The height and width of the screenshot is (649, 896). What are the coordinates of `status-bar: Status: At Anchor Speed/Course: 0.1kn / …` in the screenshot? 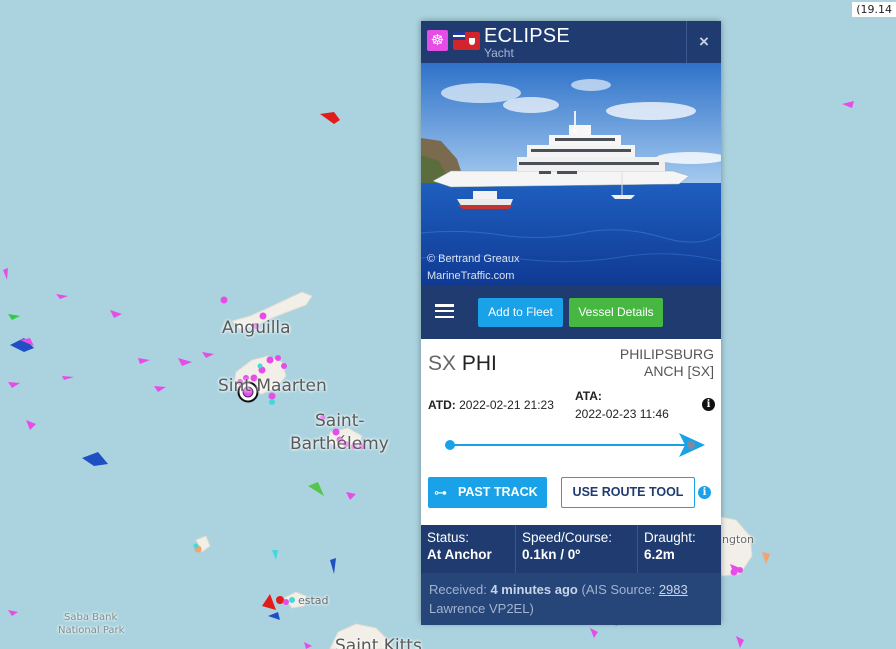 It's located at (571, 549).